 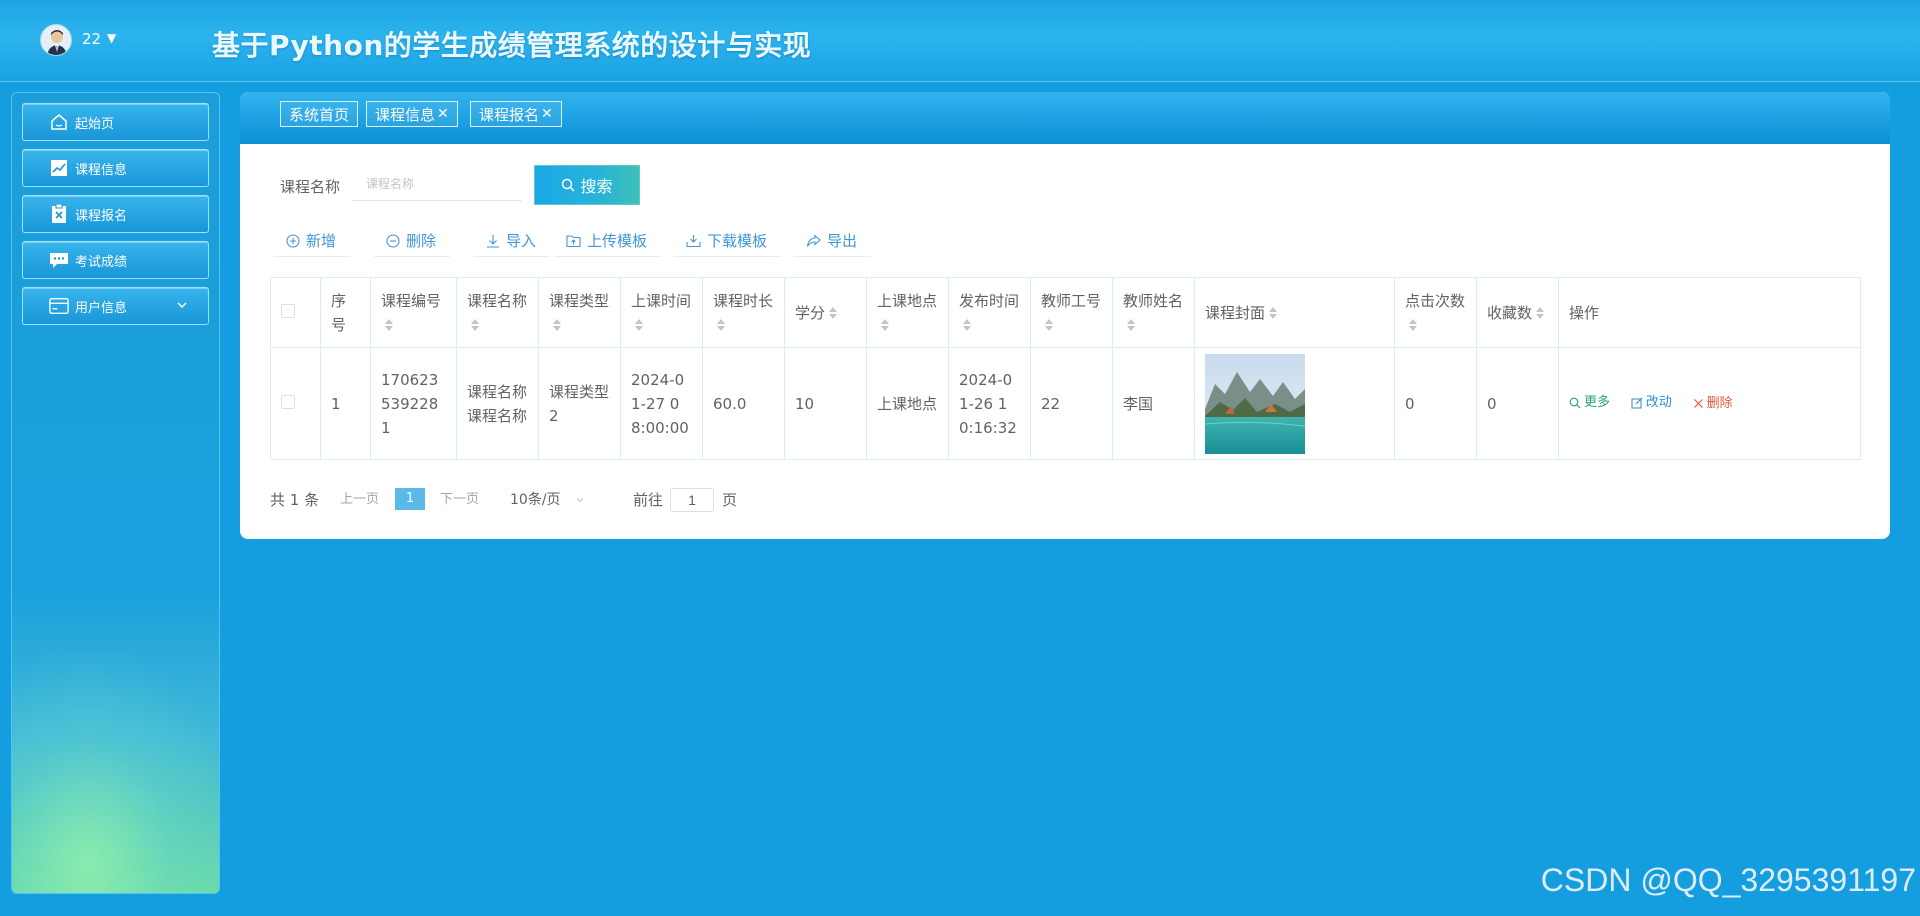 What do you see at coordinates (115, 306) in the screenshot?
I see `sidebar-item-user-info: 用户信息` at bounding box center [115, 306].